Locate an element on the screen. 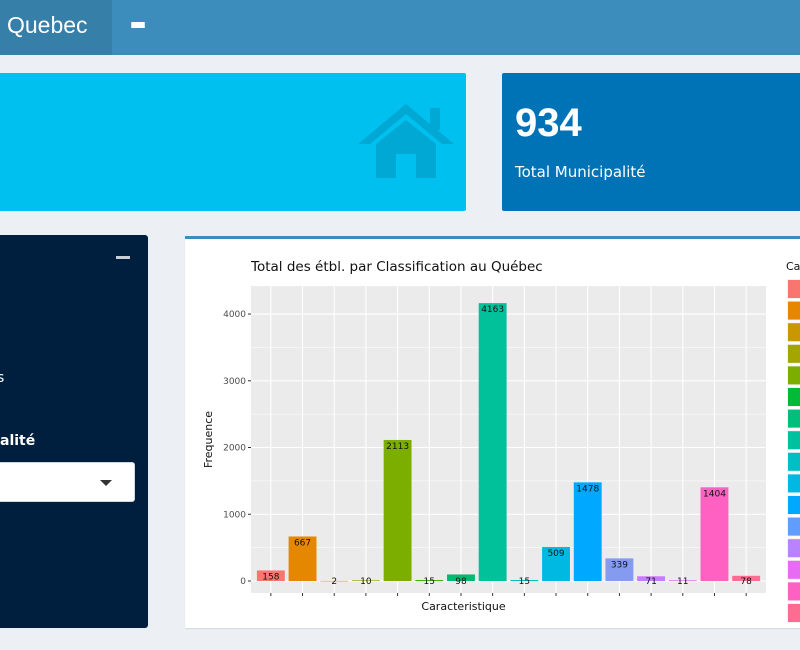 This screenshot has height=650, width=800. panel-text-fragment: s is located at coordinates (2, 378).